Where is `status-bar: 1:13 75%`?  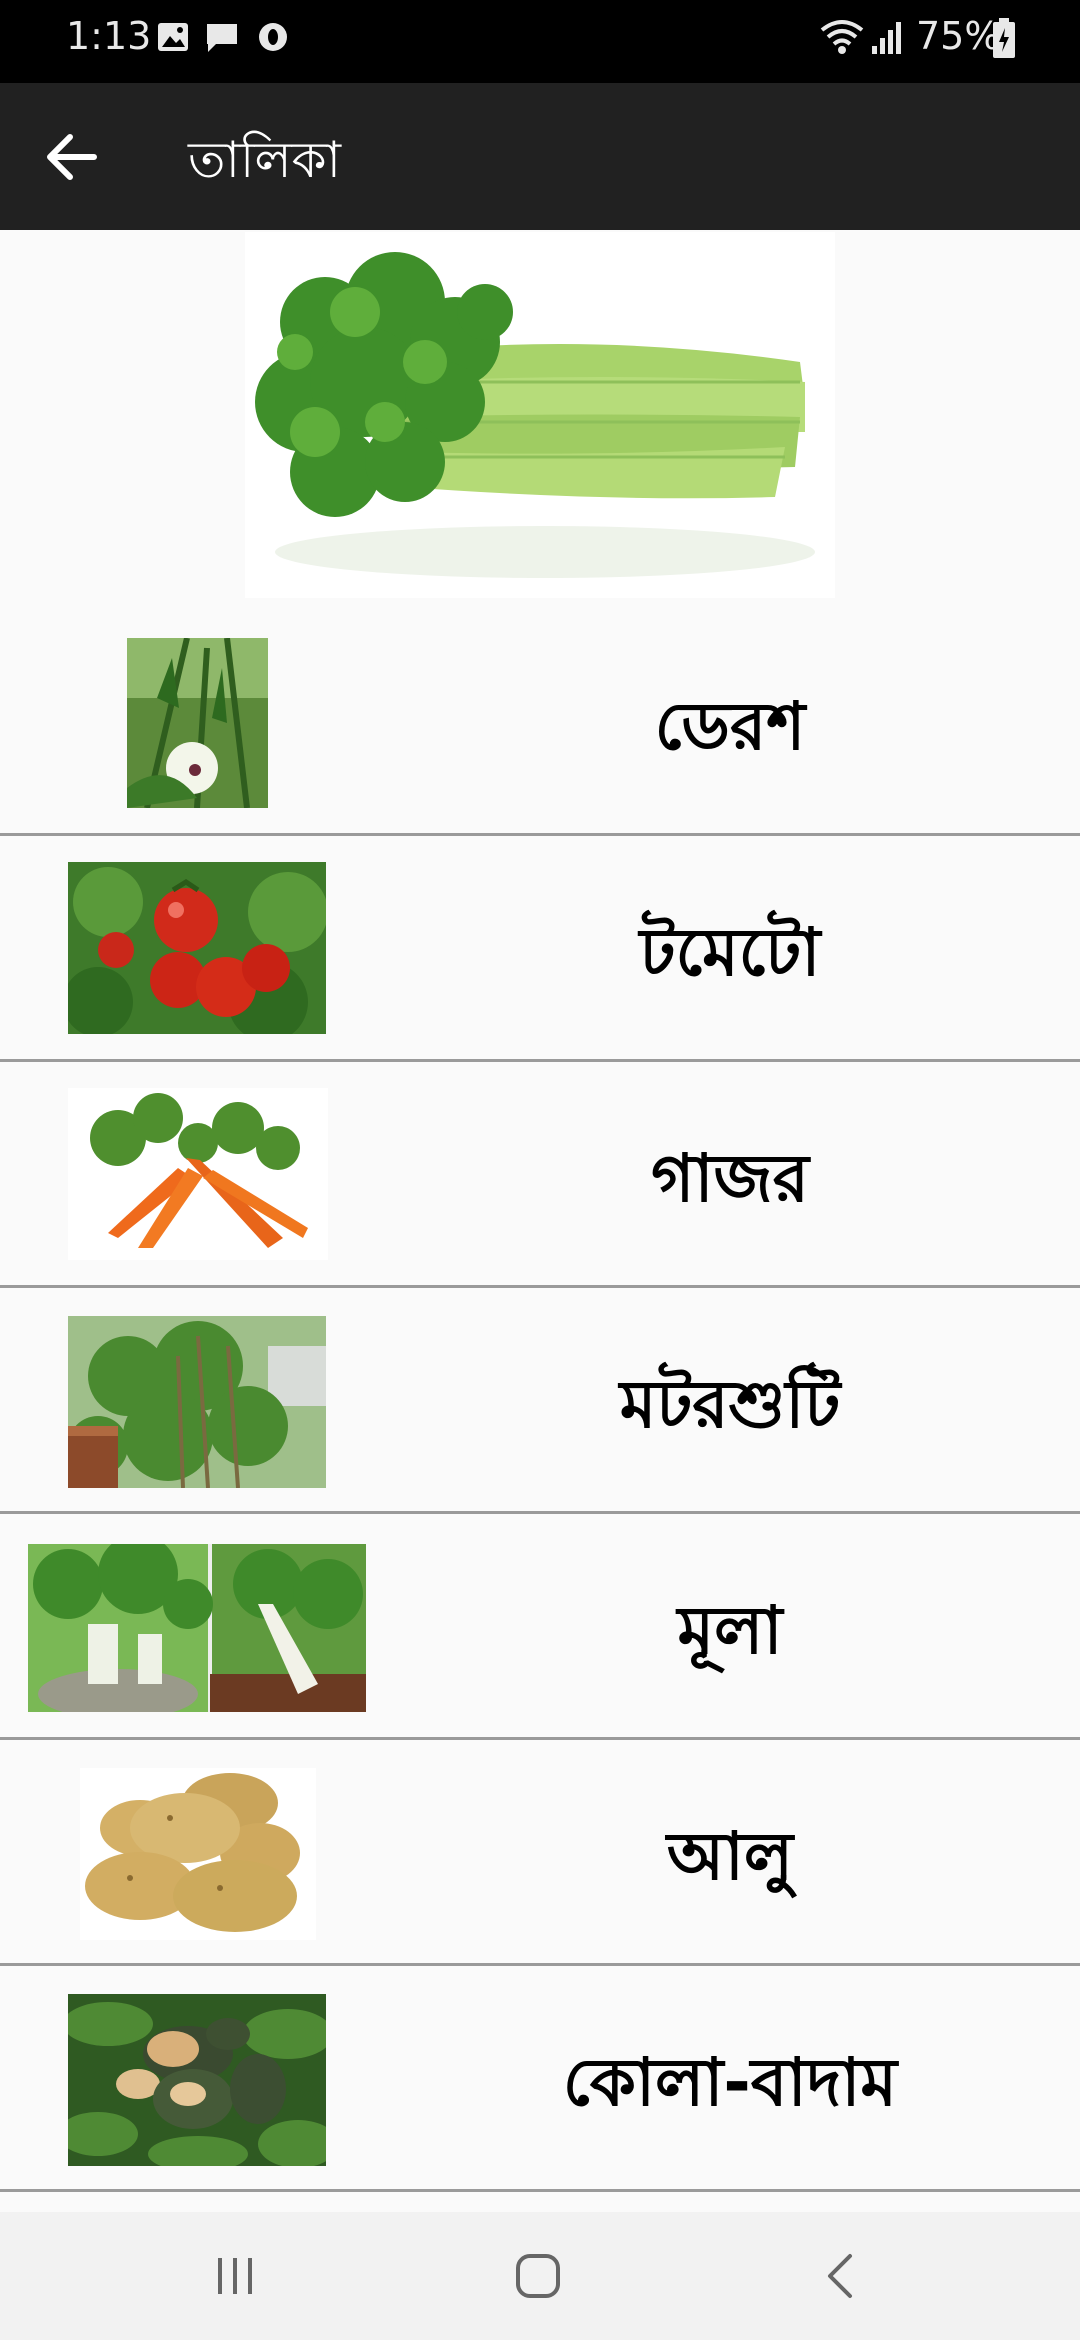
status-bar: 1:13 75% is located at coordinates (540, 41).